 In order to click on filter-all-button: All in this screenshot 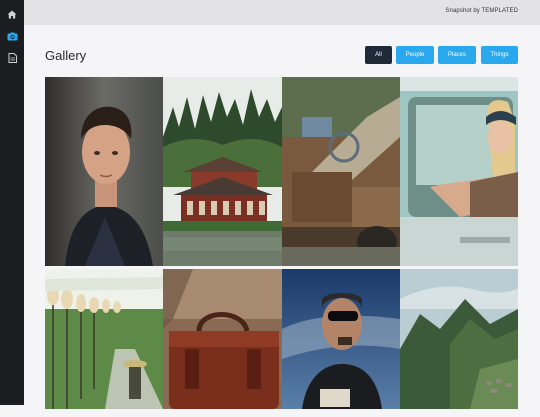, I will do `click(378, 55)`.